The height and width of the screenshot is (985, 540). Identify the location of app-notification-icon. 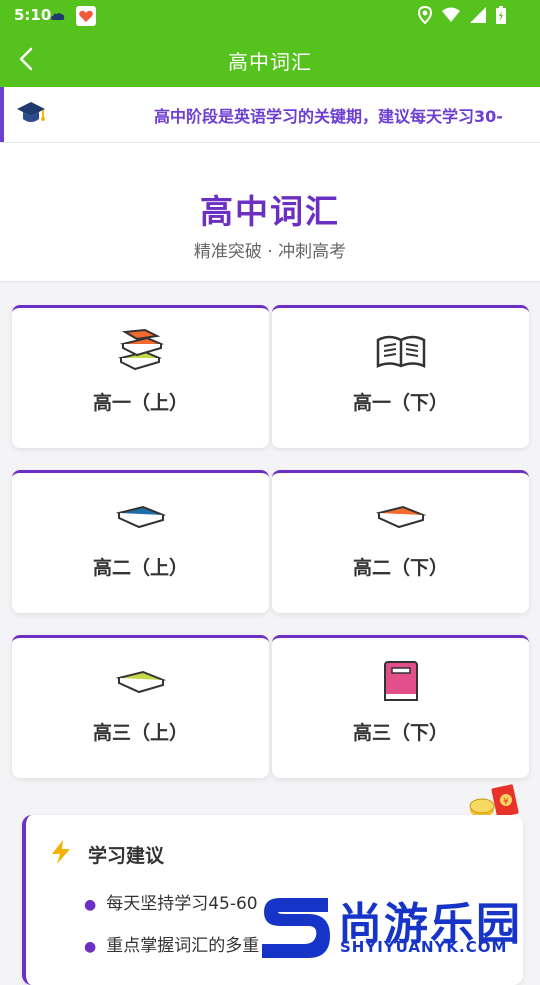
(86, 18).